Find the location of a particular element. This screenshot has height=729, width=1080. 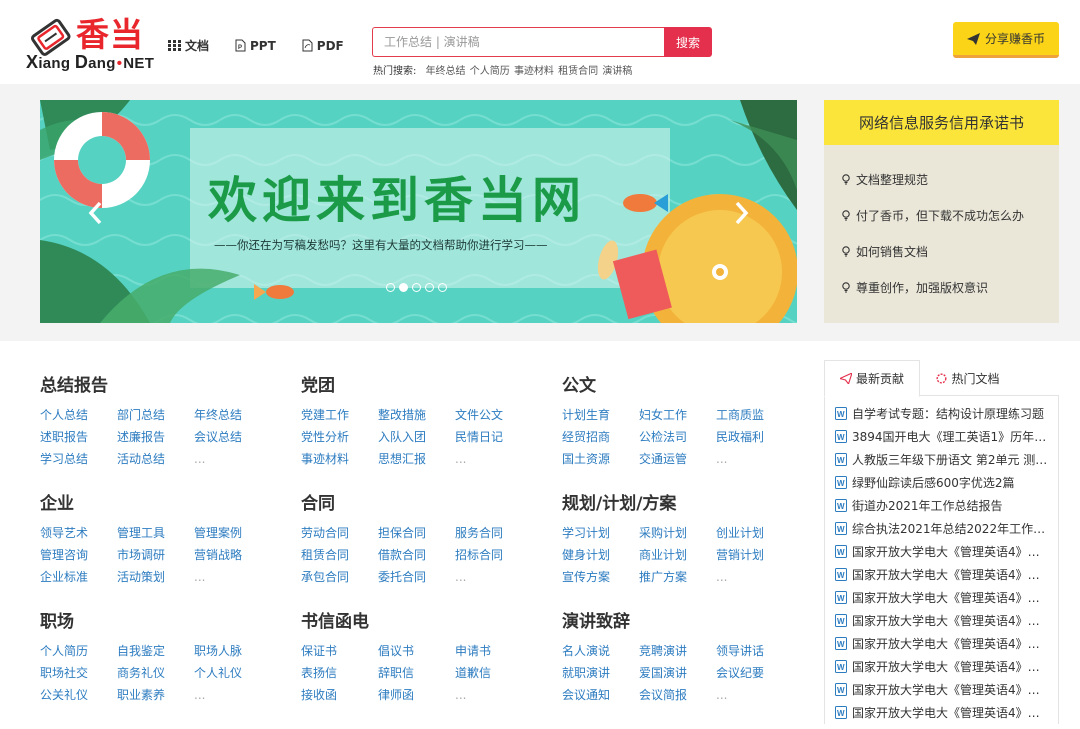

site-logo: 香当 Xiang Dang•NET is located at coordinates (89, 43).